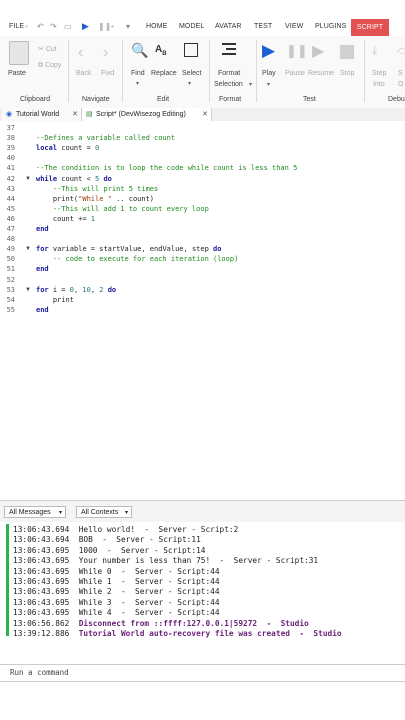 Image resolution: width=405 pixels, height=720 pixels. I want to click on cut-button: ✂ Cut, so click(47, 49).